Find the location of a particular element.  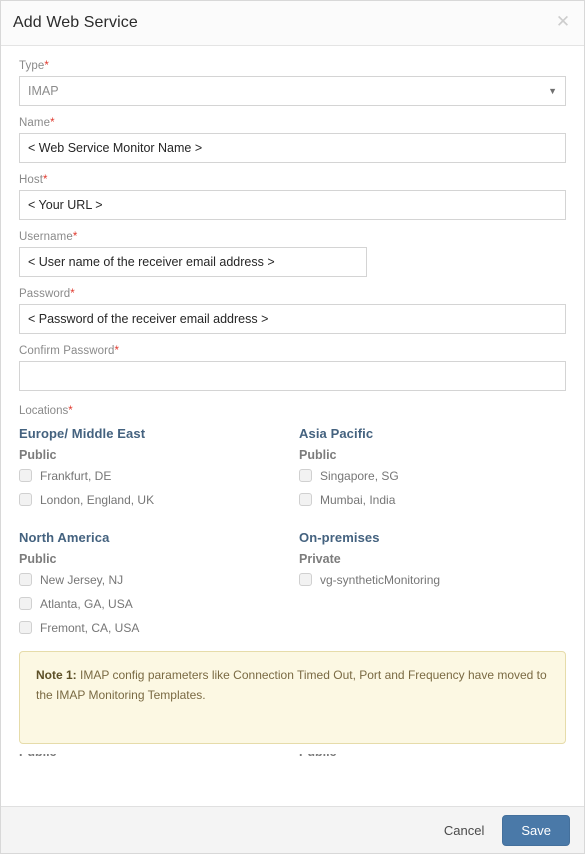

host-input: < Your URL > is located at coordinates (292, 205).